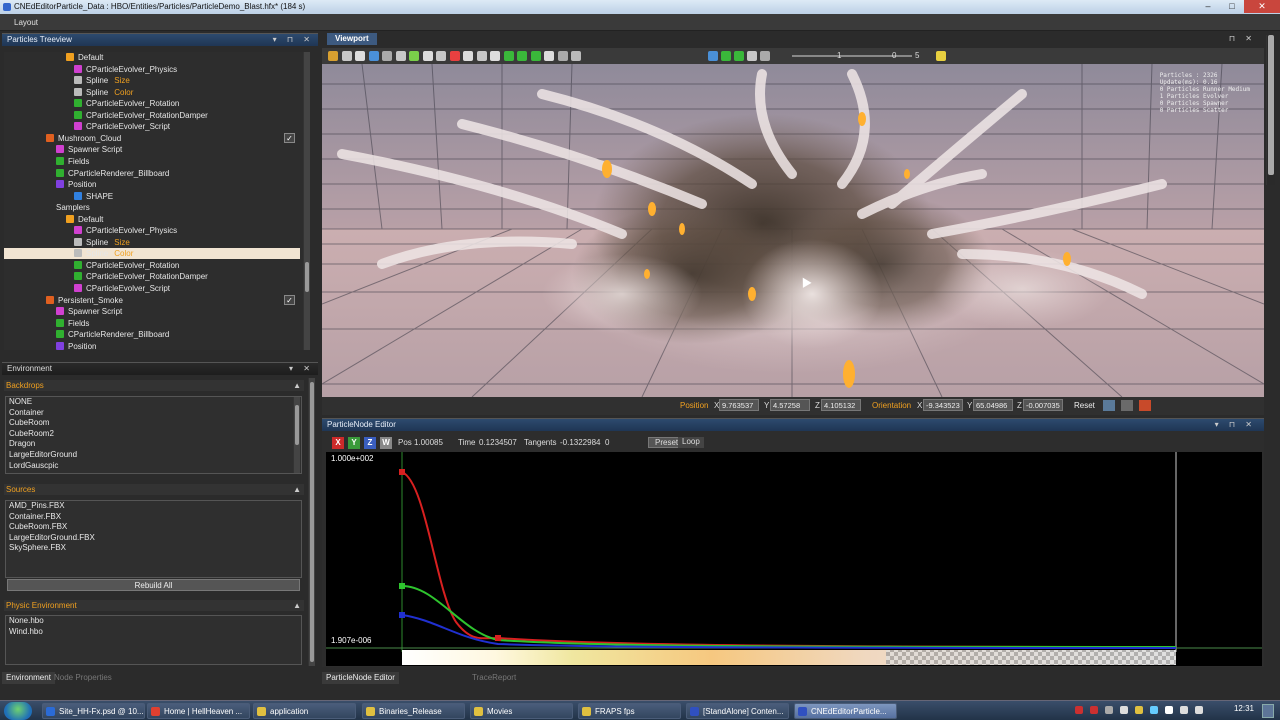  Describe the element at coordinates (153, 538) in the screenshot. I see `list-item: LargeEditorGround.FBX` at that location.